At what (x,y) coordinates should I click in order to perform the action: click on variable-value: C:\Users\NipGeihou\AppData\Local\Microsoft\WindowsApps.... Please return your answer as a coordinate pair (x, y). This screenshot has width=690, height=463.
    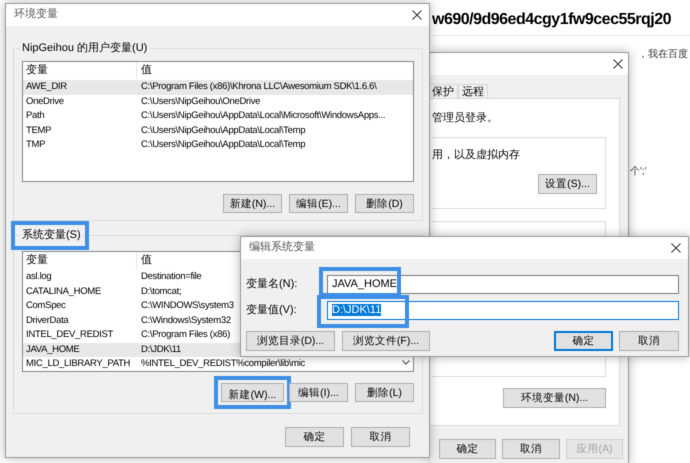
    Looking at the image, I should click on (263, 116).